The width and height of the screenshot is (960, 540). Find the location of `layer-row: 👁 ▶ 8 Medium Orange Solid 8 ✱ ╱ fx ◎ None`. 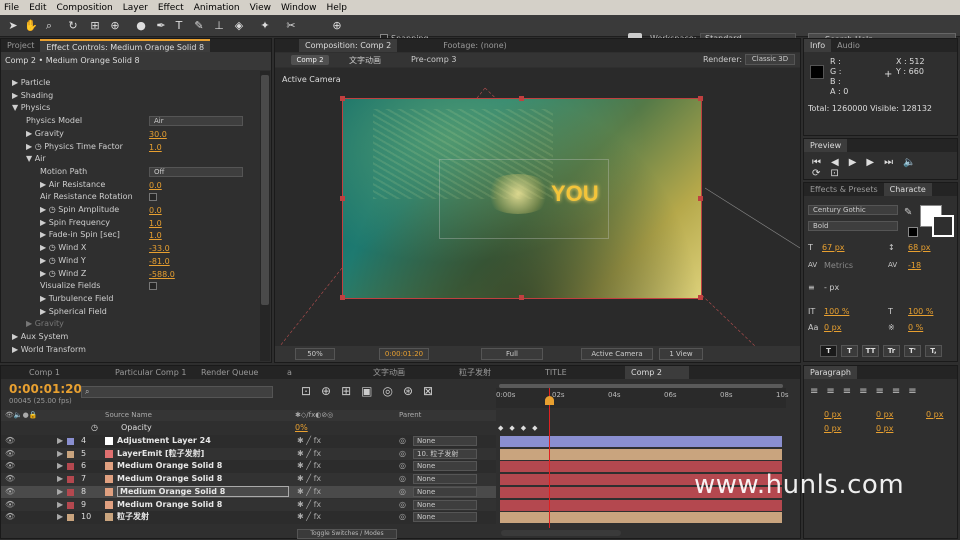

layer-row: 👁 ▶ 8 Medium Orange Solid 8 ✱ ╱ fx ◎ None is located at coordinates (248, 492).